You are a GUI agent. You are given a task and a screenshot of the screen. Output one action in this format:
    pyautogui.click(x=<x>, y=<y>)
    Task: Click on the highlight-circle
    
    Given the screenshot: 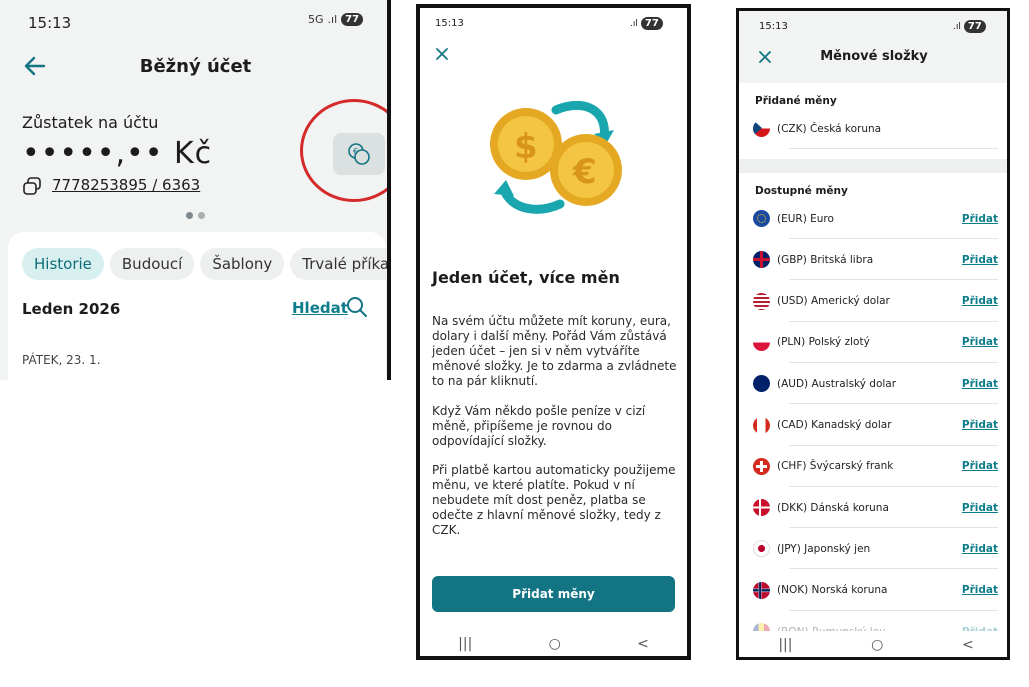 What is the action you would take?
    pyautogui.click(x=343, y=150)
    